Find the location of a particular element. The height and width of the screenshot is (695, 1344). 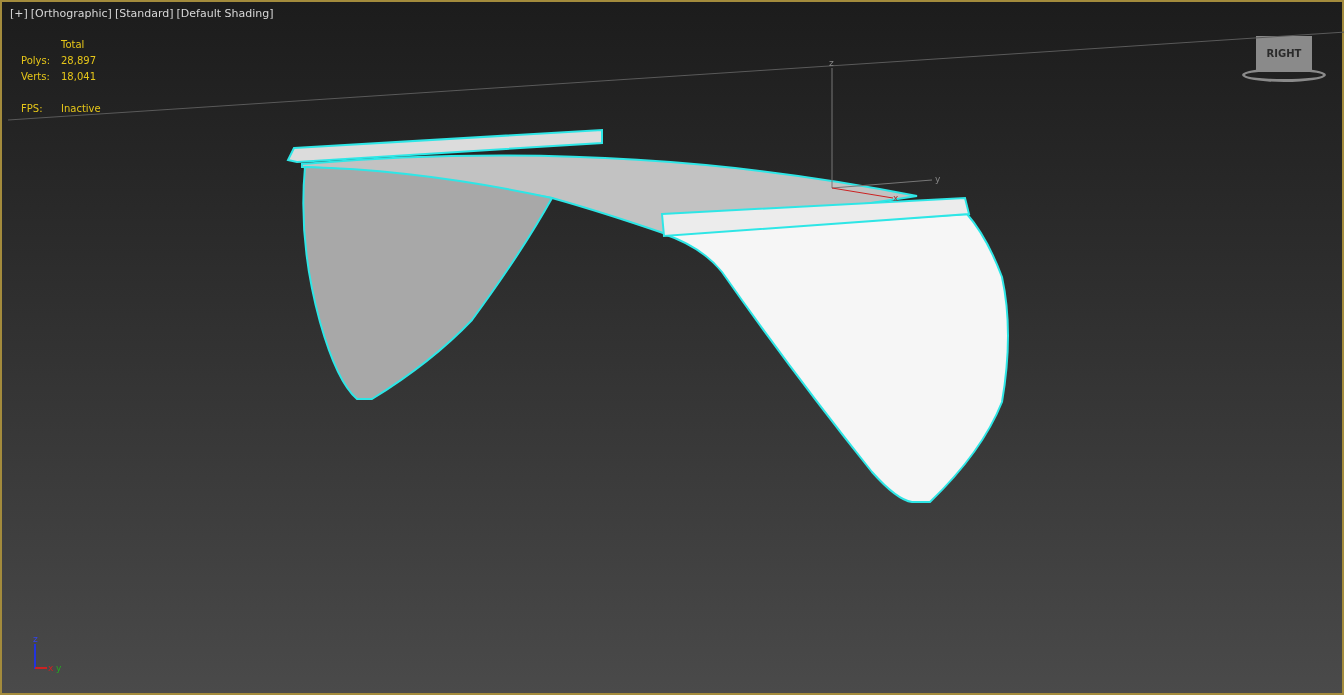

transform-gizmo-drawing is located at coordinates (882, 133).